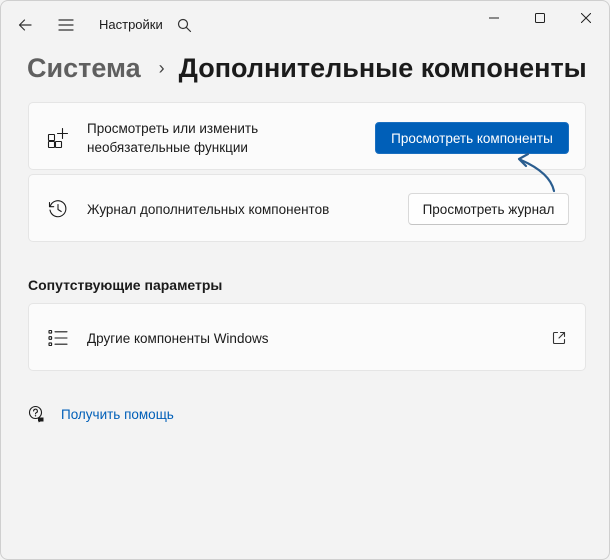 The image size is (610, 560). What do you see at coordinates (559, 338) in the screenshot?
I see `open-external-icon` at bounding box center [559, 338].